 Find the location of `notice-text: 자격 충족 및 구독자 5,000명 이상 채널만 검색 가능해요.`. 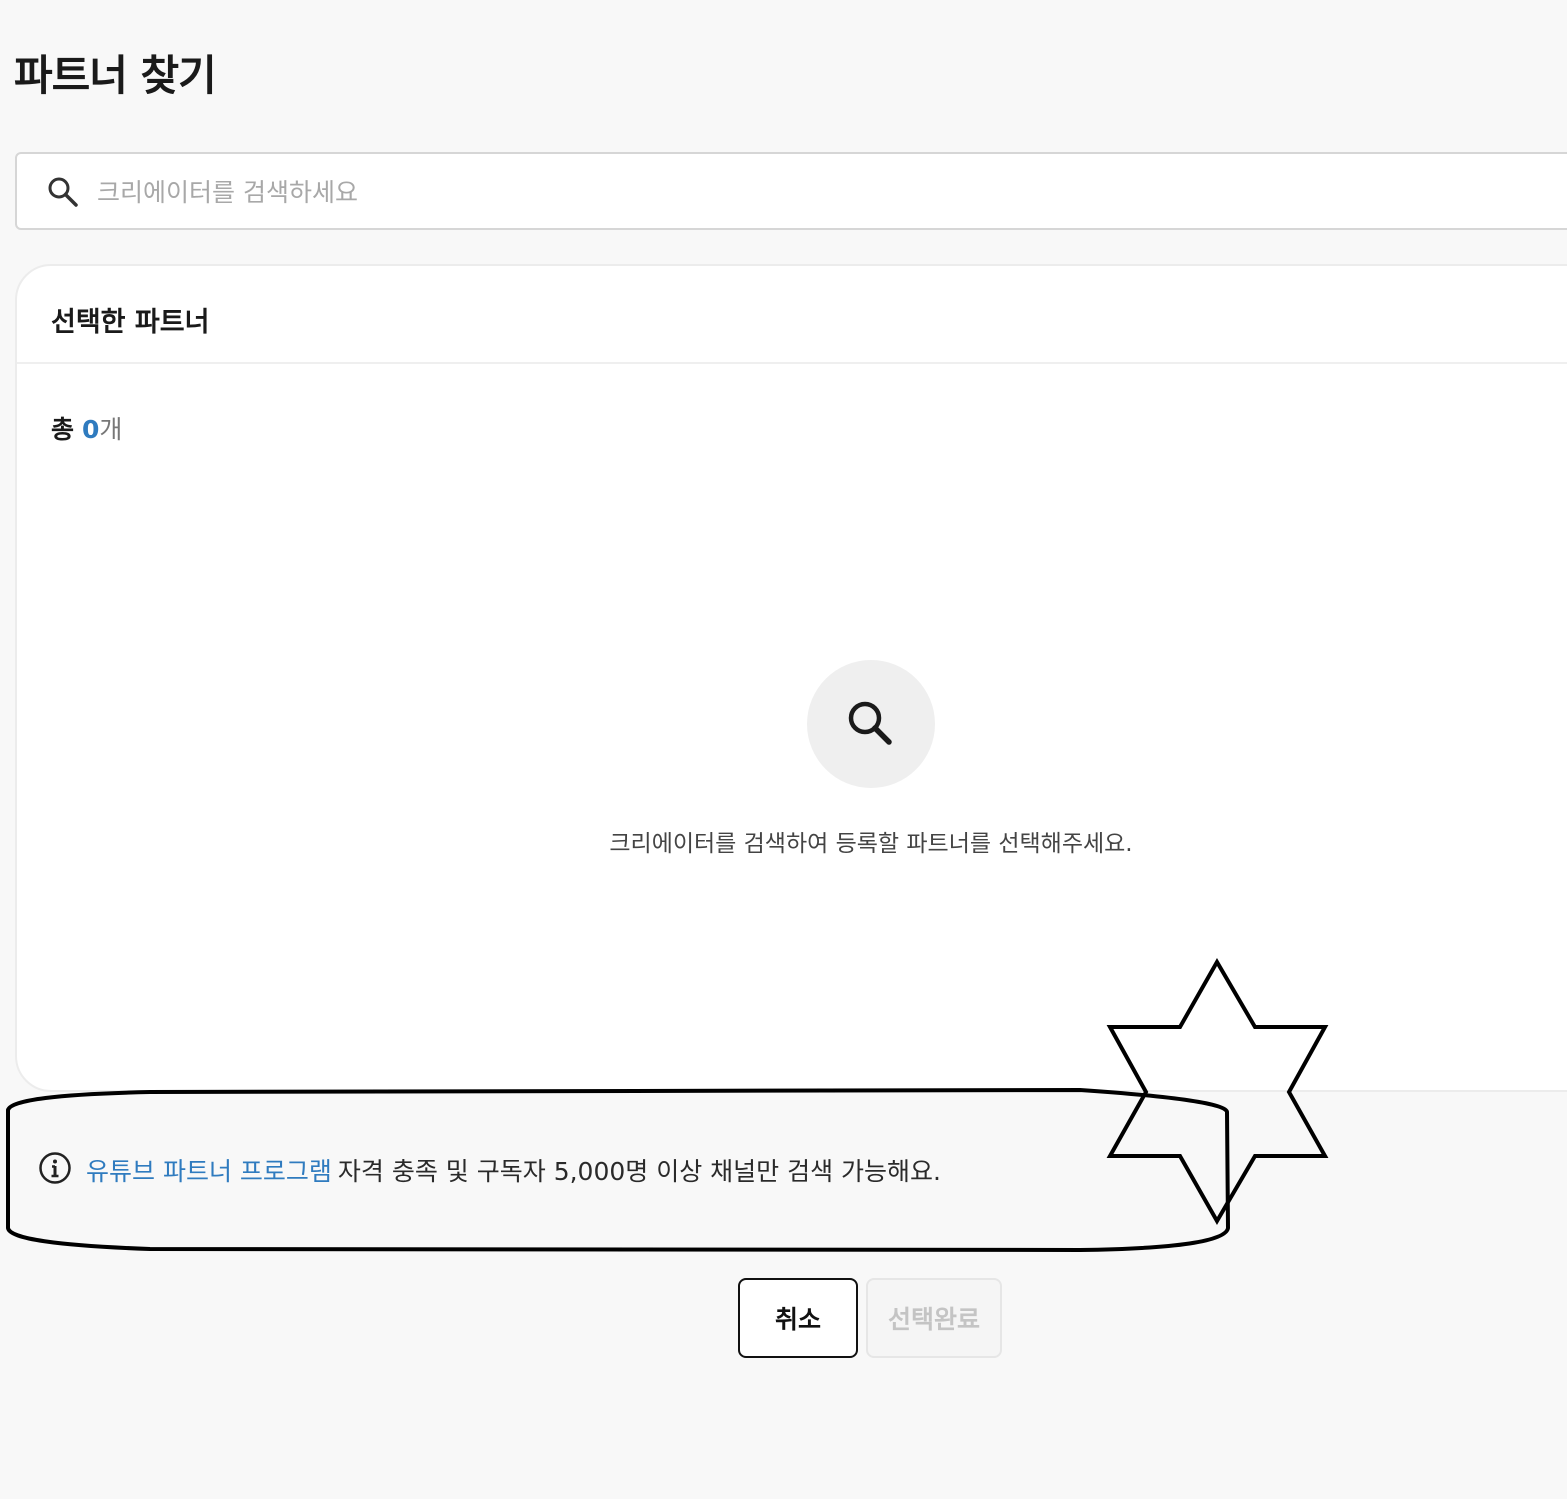

notice-text: 자격 충족 및 구독자 5,000명 이상 채널만 검색 가능해요. is located at coordinates (639, 1171).